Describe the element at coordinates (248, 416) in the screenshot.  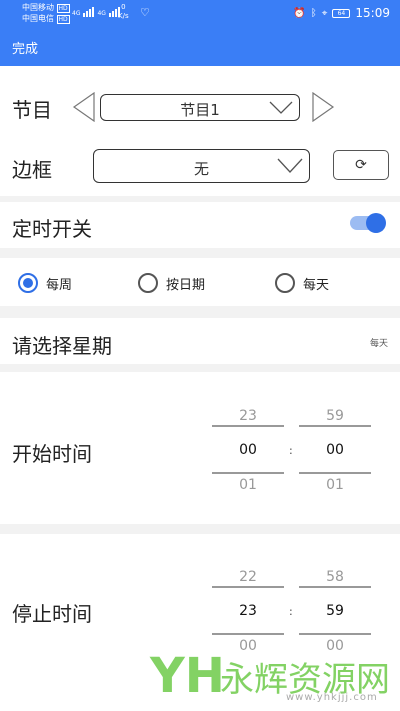
I see `start-hour-prev: 23` at that location.